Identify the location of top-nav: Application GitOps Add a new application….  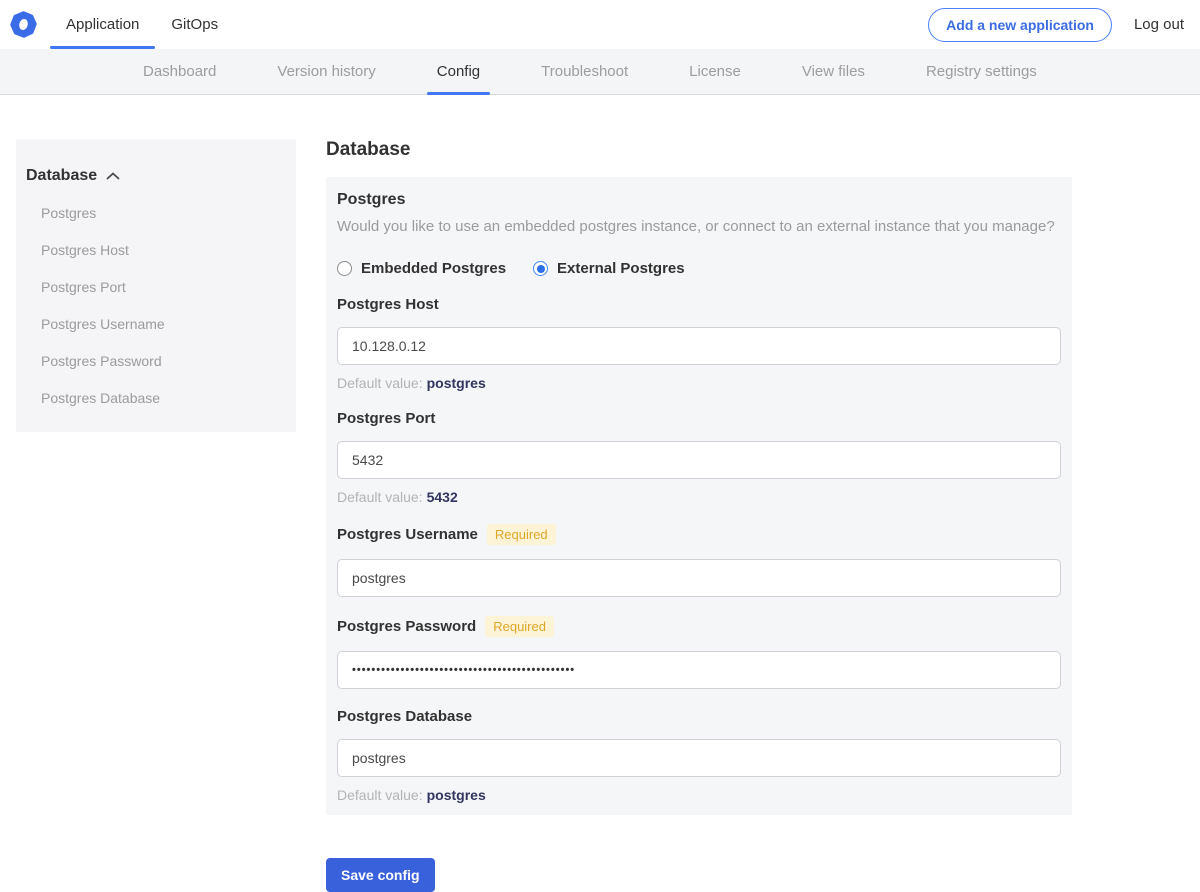
(600, 24).